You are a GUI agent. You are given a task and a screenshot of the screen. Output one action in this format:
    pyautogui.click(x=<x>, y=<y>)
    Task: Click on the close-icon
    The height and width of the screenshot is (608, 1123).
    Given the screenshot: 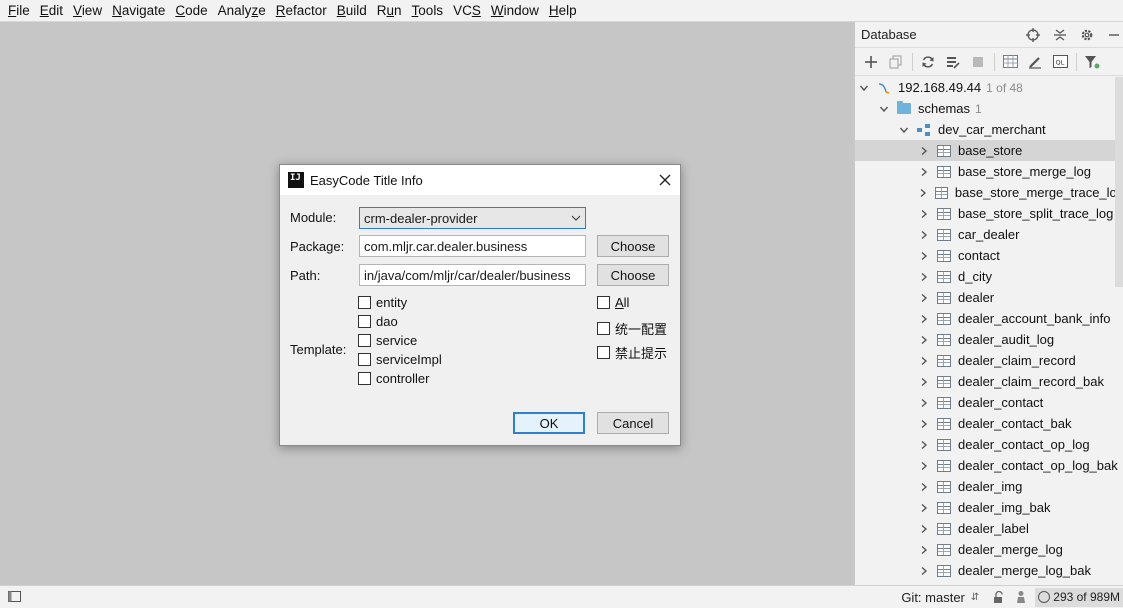 What is the action you would take?
    pyautogui.click(x=665, y=180)
    